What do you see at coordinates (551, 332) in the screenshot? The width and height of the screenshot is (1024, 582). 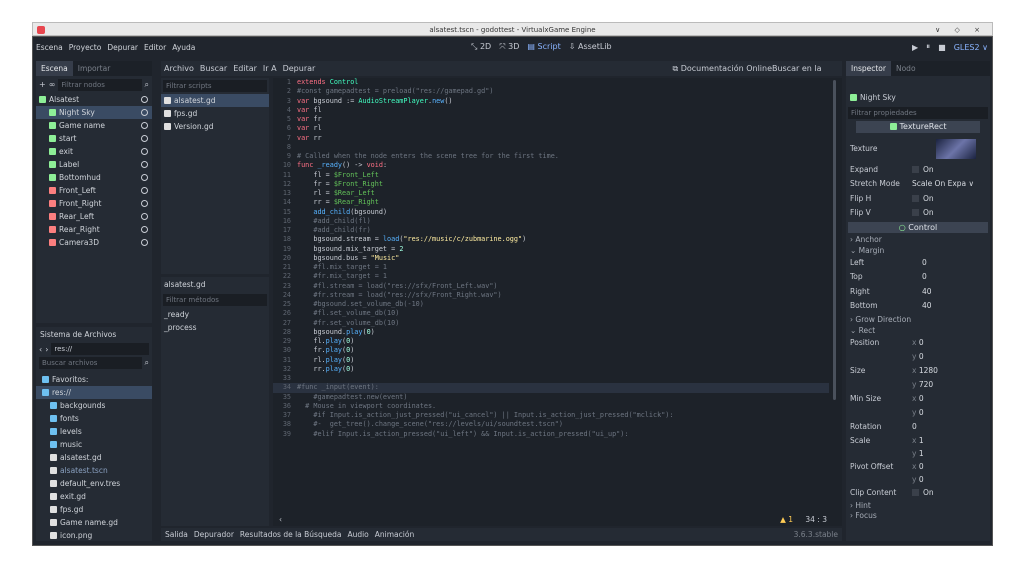 I see `code-line: 28 bgsound.play(0)` at bounding box center [551, 332].